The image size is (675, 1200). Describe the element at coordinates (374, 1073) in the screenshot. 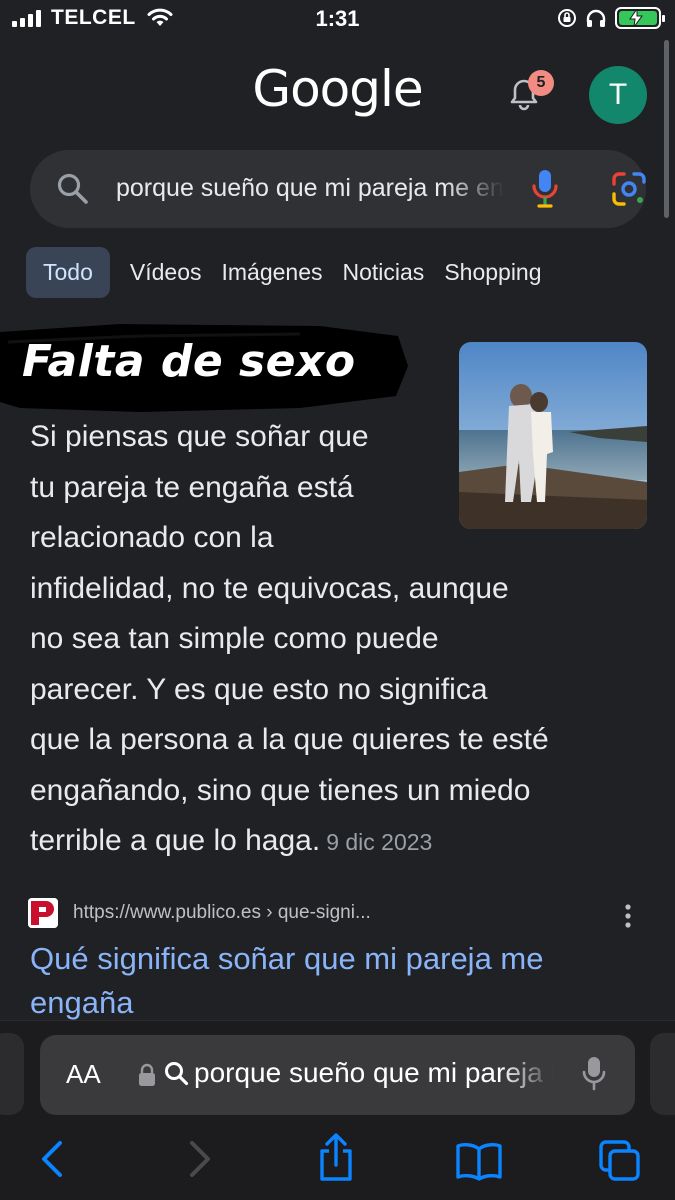

I see `address-query: porque sueño que mi pareja me engaña` at that location.